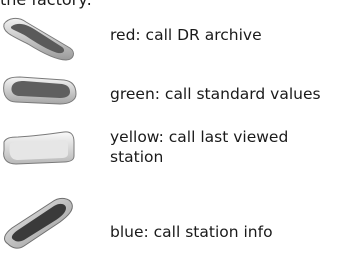  What do you see at coordinates (215, 94) in the screenshot?
I see `green-key-label: green: call standard values` at bounding box center [215, 94].